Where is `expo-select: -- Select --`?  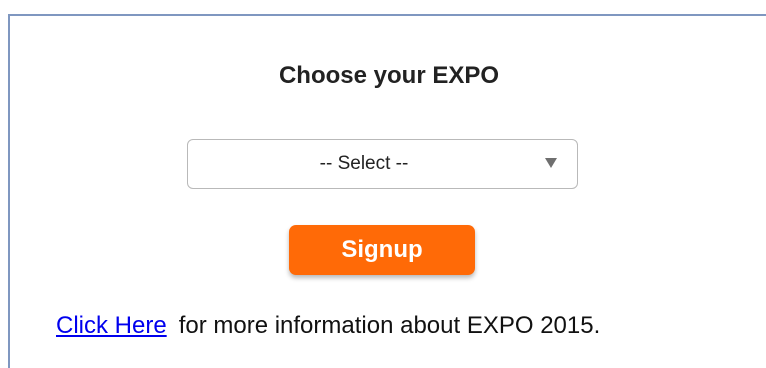 expo-select: -- Select -- is located at coordinates (382, 164).